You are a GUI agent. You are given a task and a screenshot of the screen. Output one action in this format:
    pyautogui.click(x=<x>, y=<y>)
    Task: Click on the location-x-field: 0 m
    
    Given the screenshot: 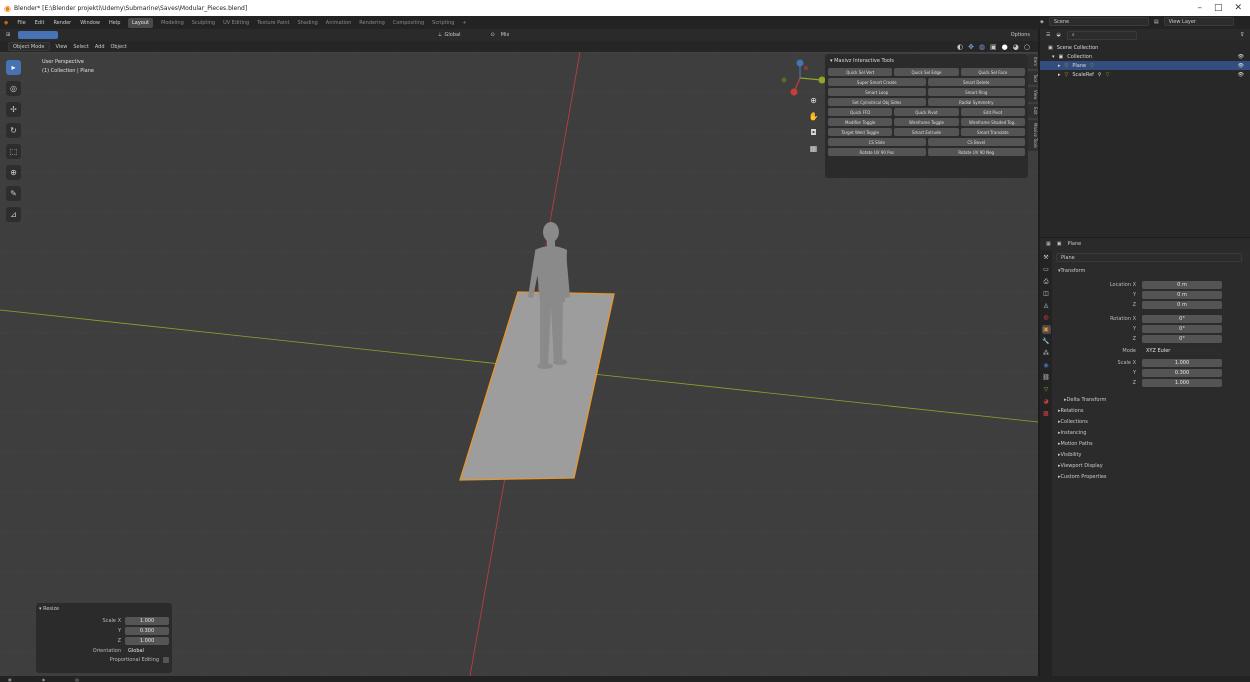 What is the action you would take?
    pyautogui.click(x=1182, y=285)
    